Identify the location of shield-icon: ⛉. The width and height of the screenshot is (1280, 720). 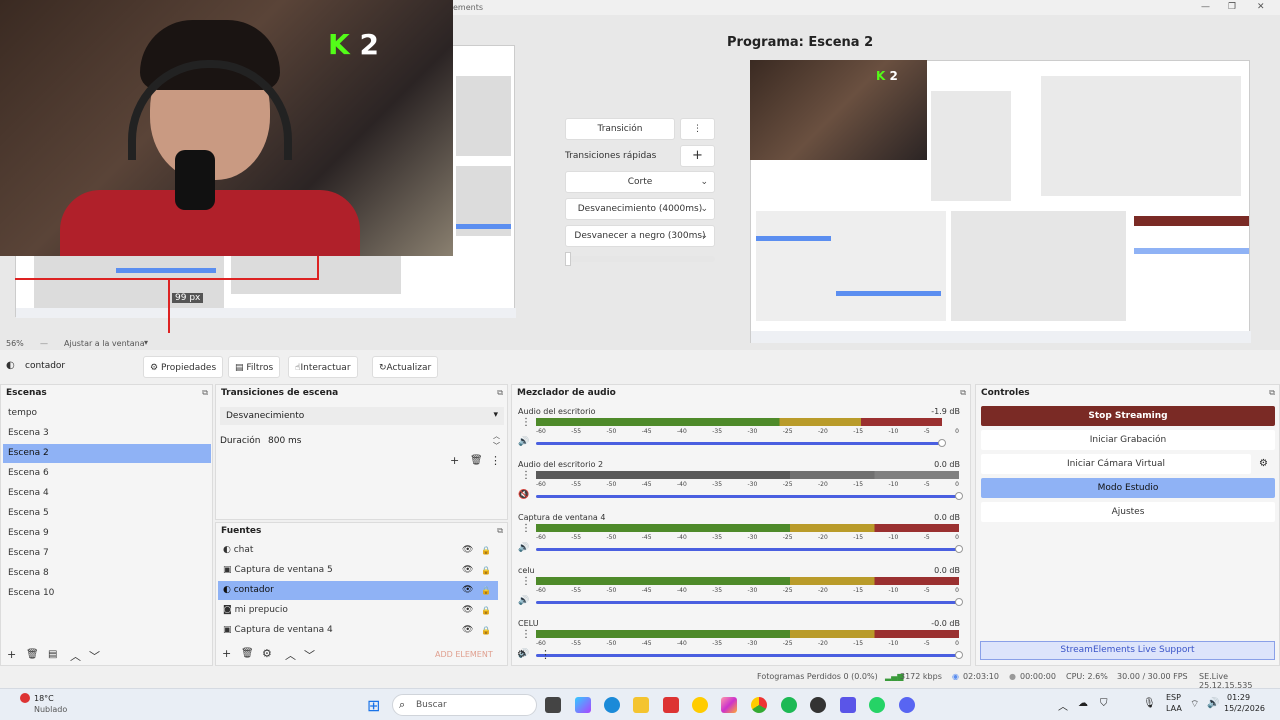
(1104, 703).